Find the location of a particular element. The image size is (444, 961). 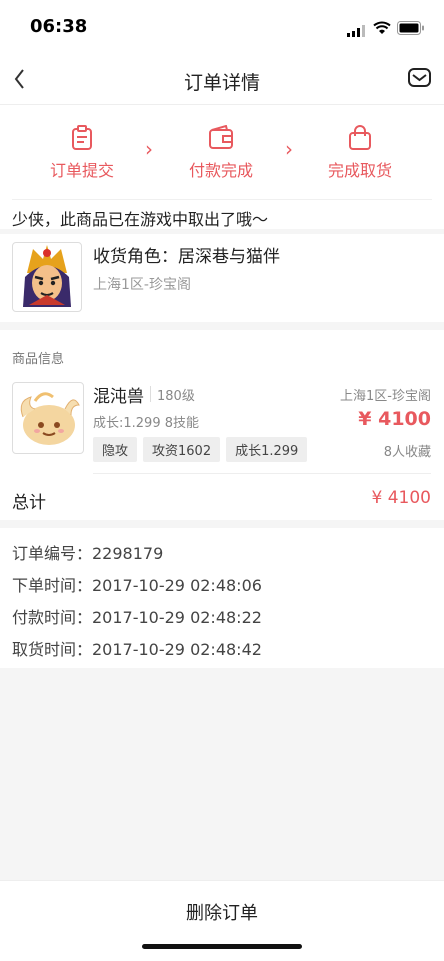

pet-image is located at coordinates (50, 418).